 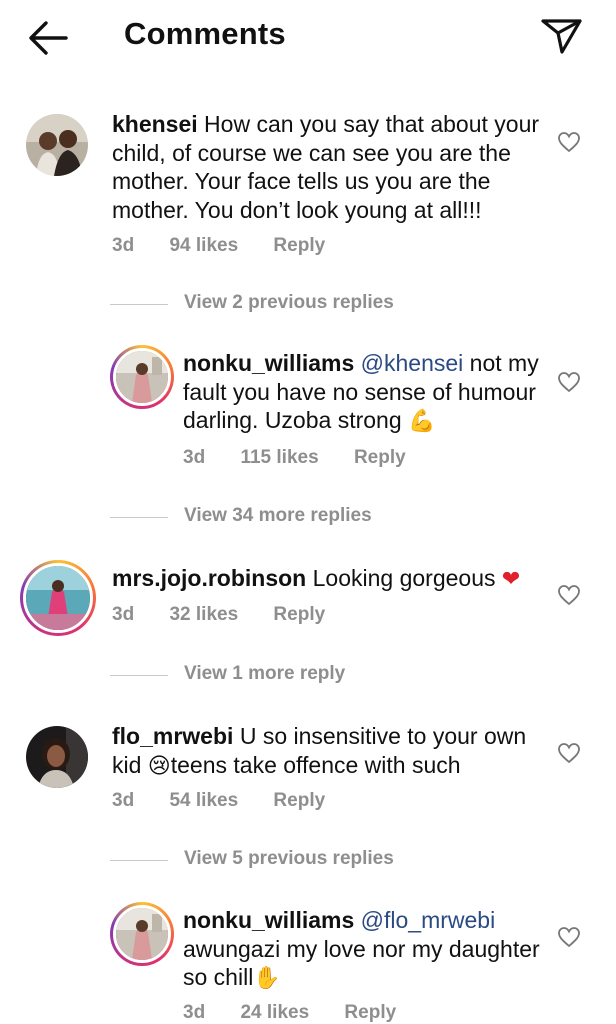 I want to click on username: mrs.jojo.robinson, so click(x=209, y=578).